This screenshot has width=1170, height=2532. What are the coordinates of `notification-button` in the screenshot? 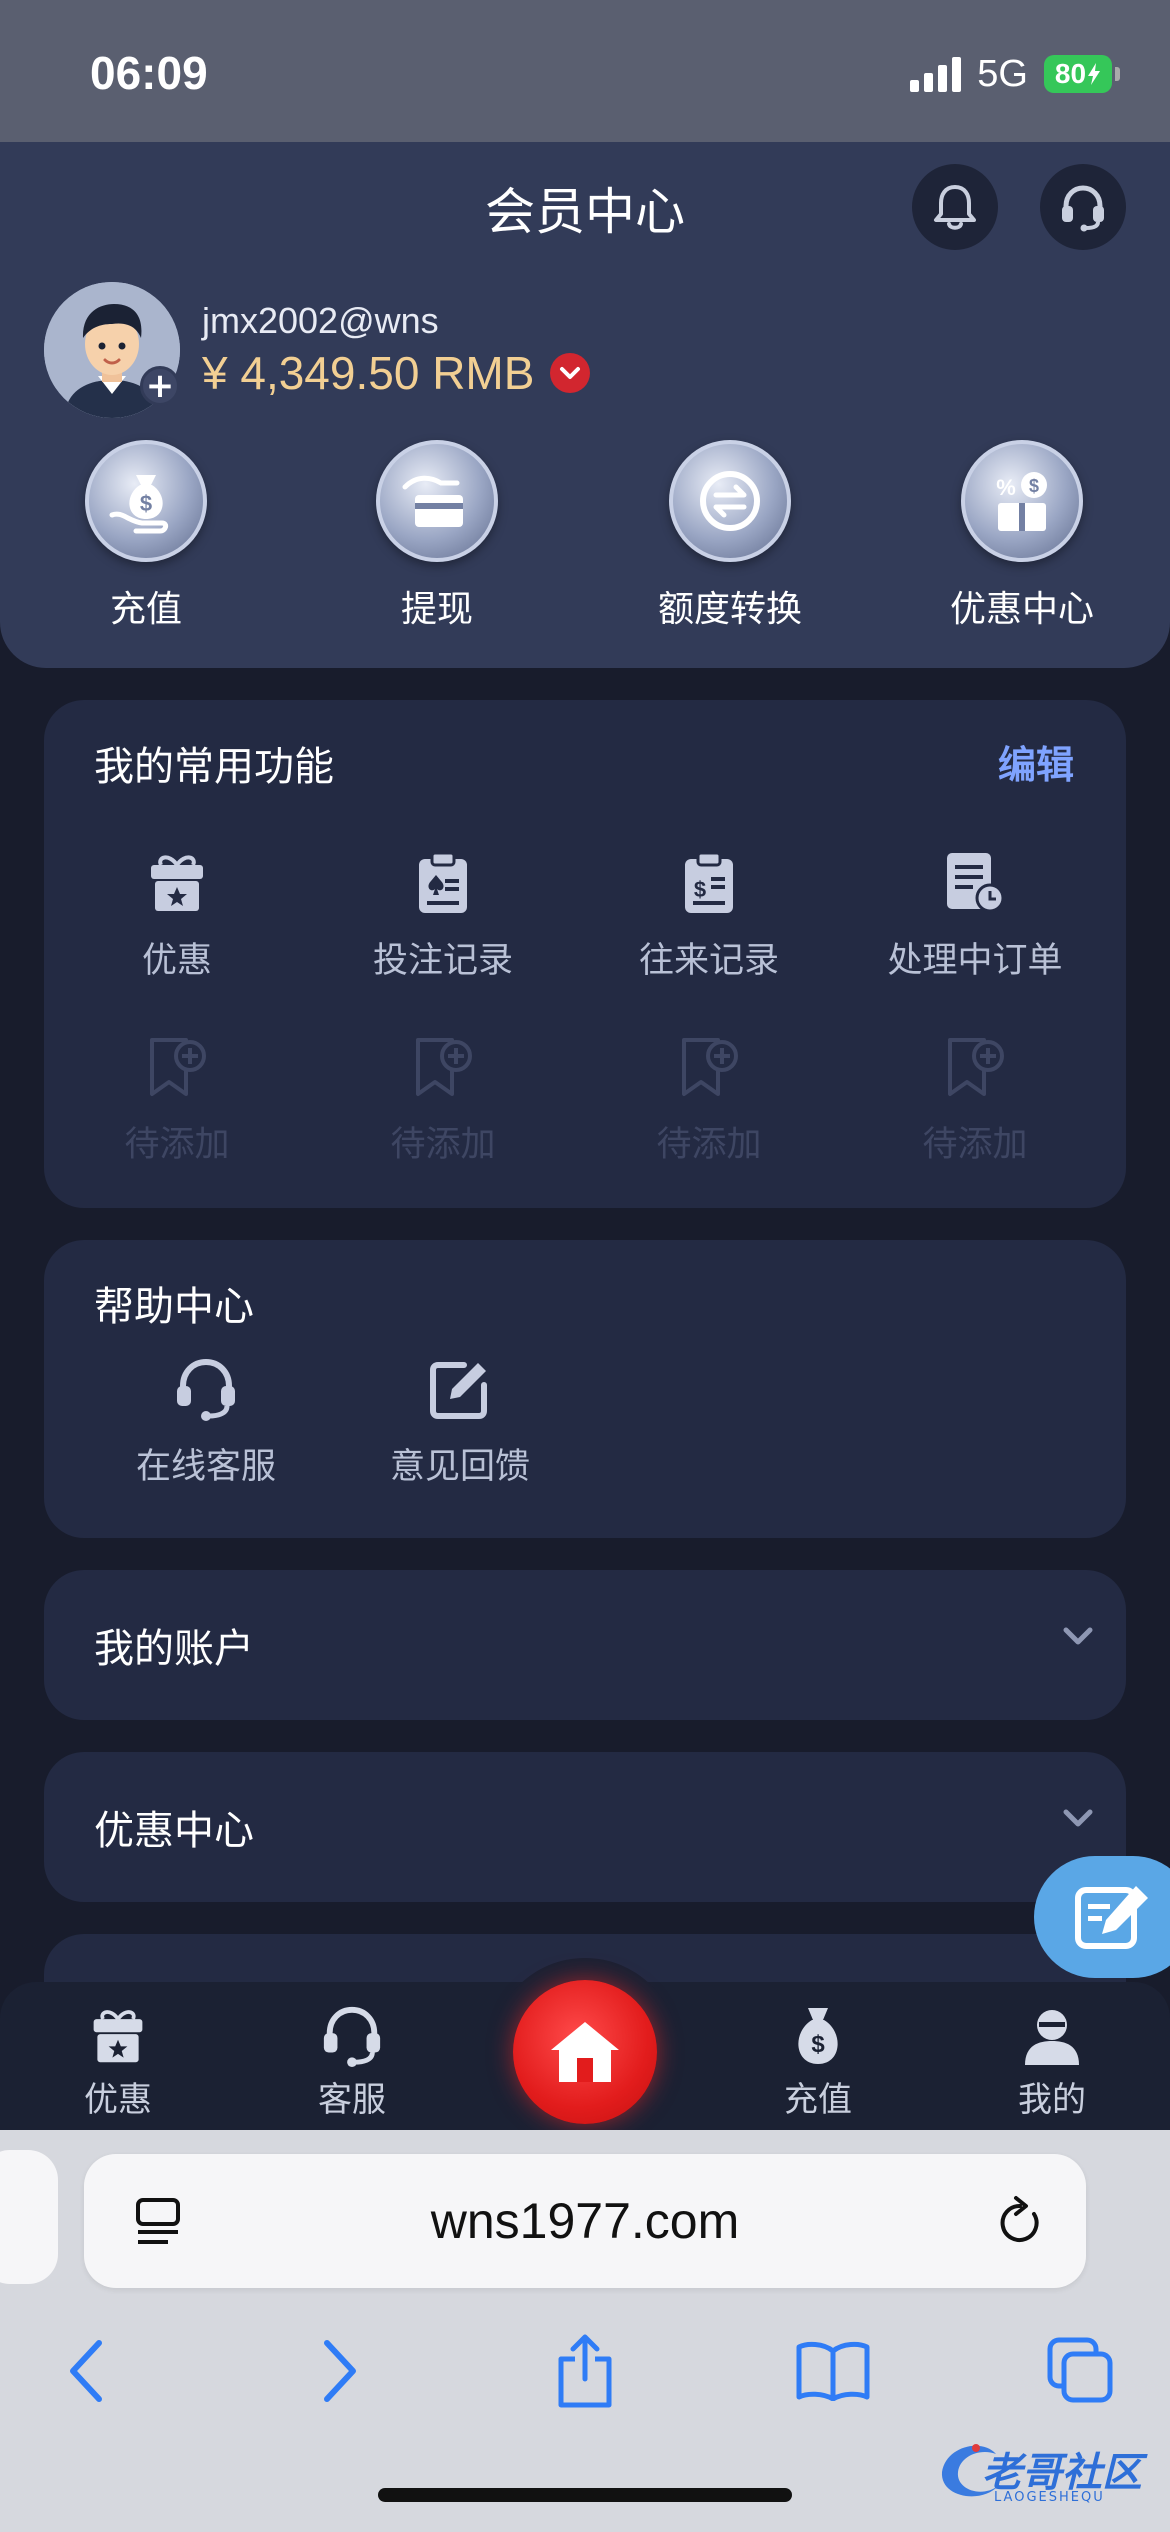 It's located at (955, 207).